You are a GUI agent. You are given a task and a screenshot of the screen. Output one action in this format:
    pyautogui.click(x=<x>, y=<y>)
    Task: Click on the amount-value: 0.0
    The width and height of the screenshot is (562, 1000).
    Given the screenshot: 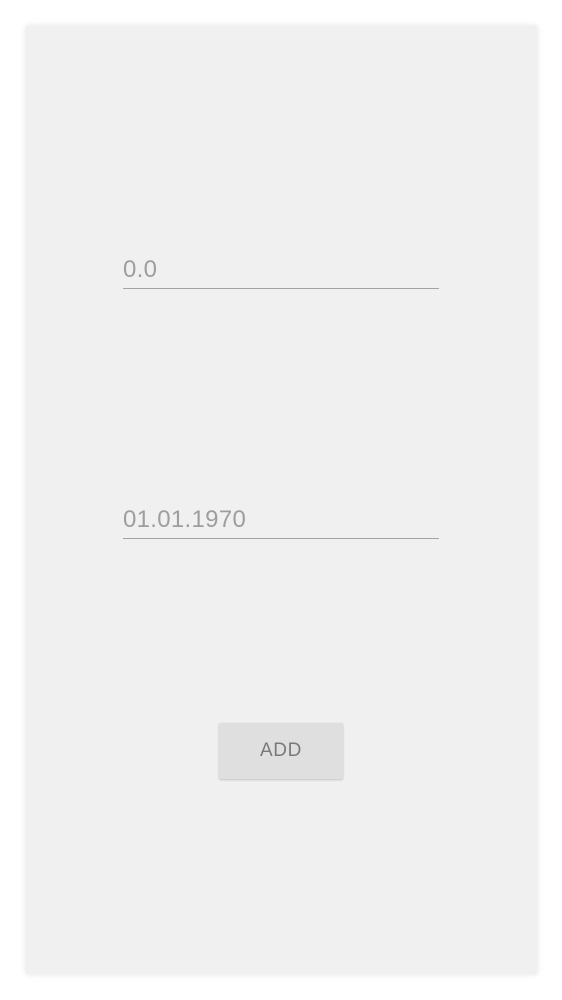 What is the action you would take?
    pyautogui.click(x=140, y=269)
    